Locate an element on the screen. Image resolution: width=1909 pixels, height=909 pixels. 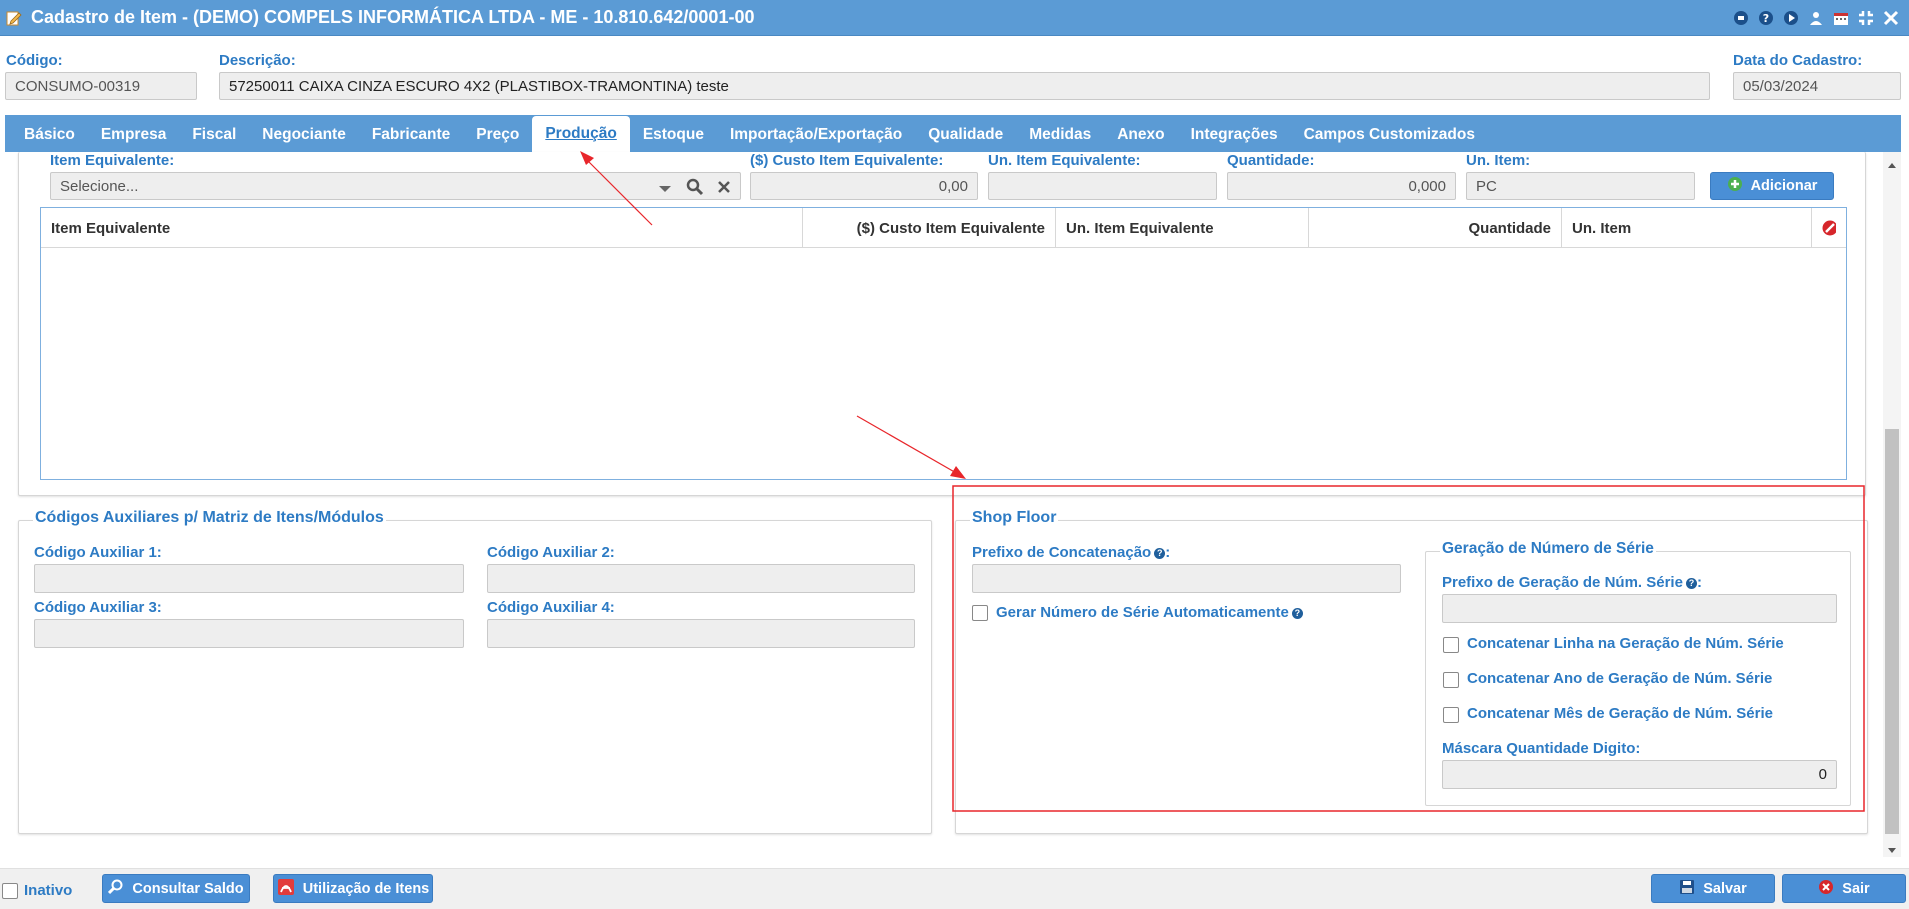
inativo-label: Inativo is located at coordinates (48, 890).